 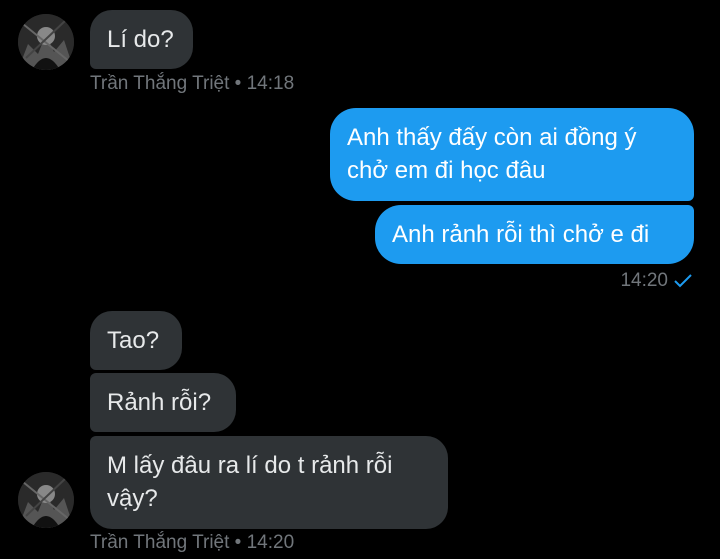 What do you see at coordinates (192, 542) in the screenshot?
I see `message-meta: Trần Thắng Triệt • 14:20` at bounding box center [192, 542].